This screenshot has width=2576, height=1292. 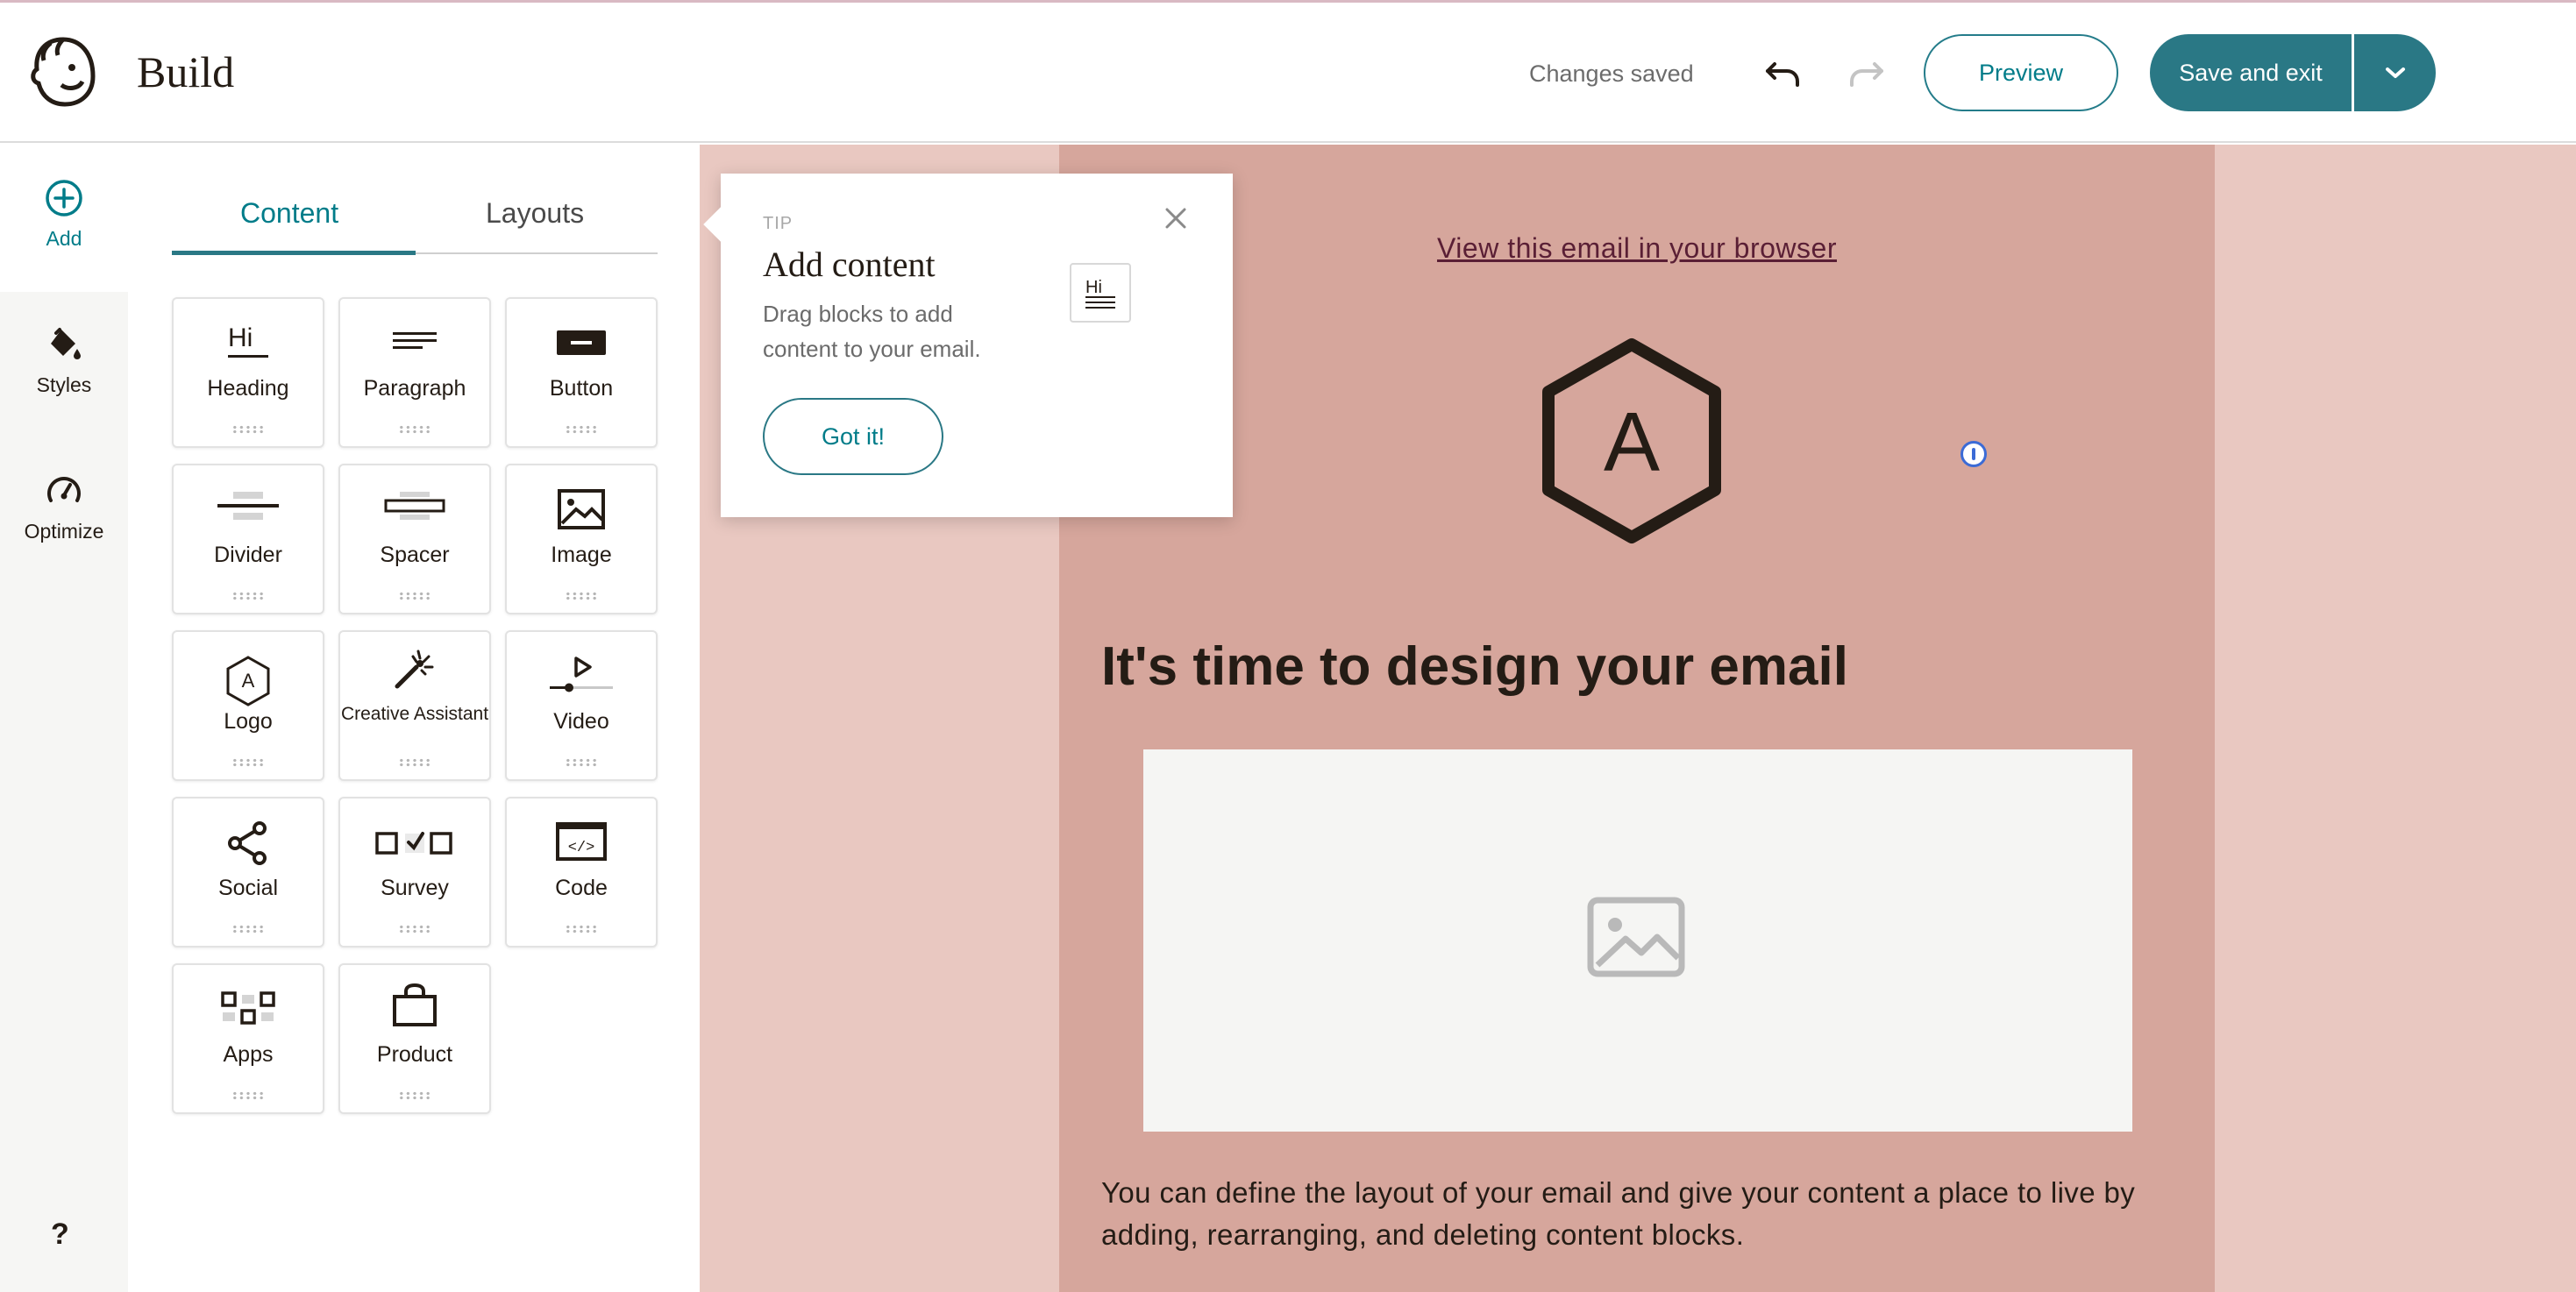 I want to click on paint-bucket-icon, so click(x=66, y=344).